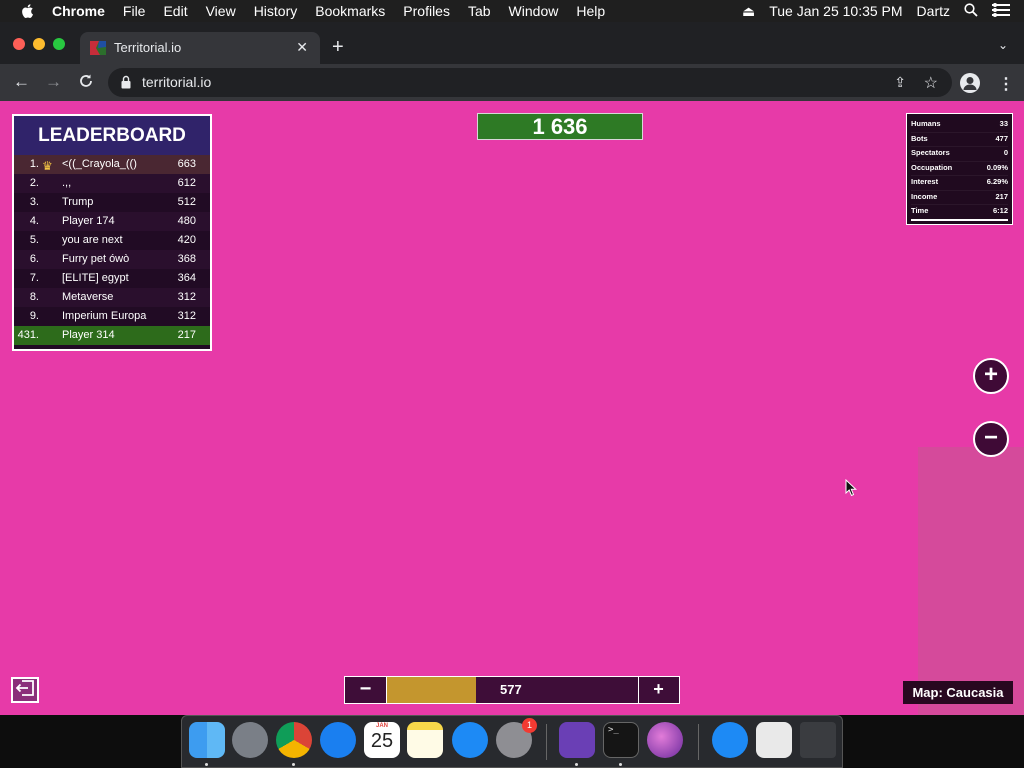 This screenshot has height=768, width=1024. I want to click on address-bar: territorial.io ⇪ ☆, so click(530, 82).